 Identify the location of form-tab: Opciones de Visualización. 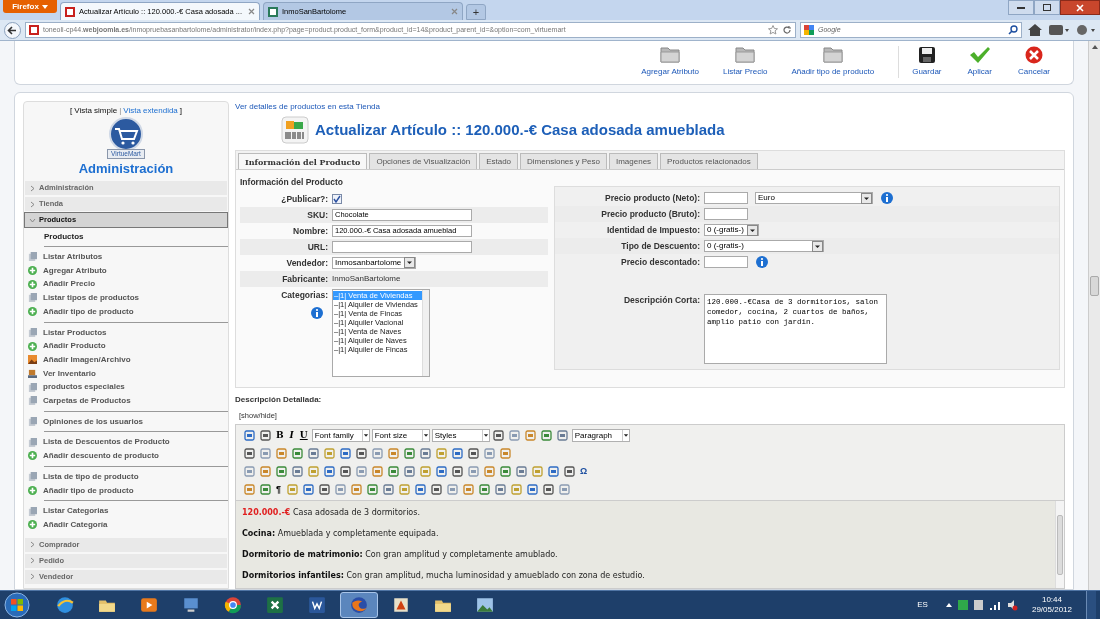
(423, 161).